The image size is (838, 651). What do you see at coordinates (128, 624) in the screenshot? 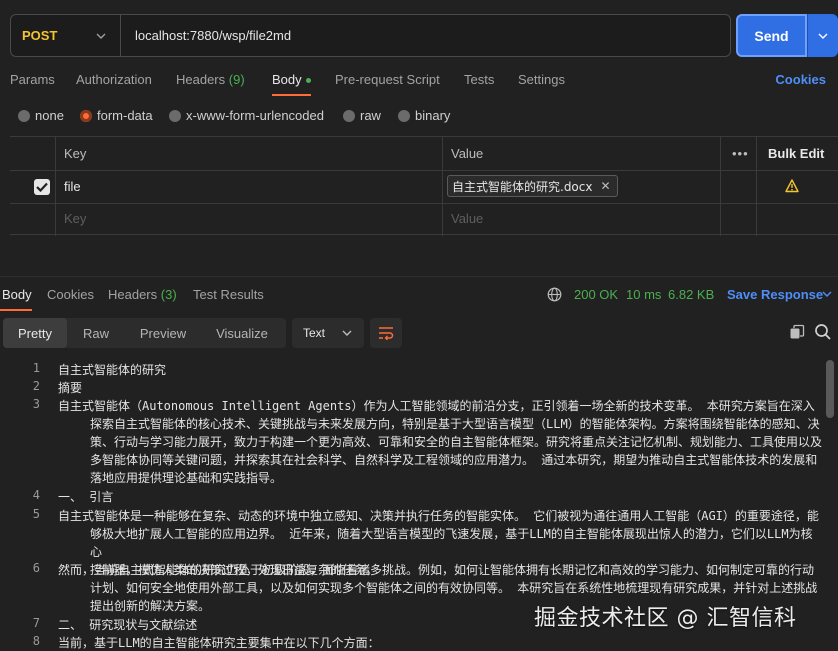
I see `line-text-segment: 二、 研究现状与文献综述` at bounding box center [128, 624].